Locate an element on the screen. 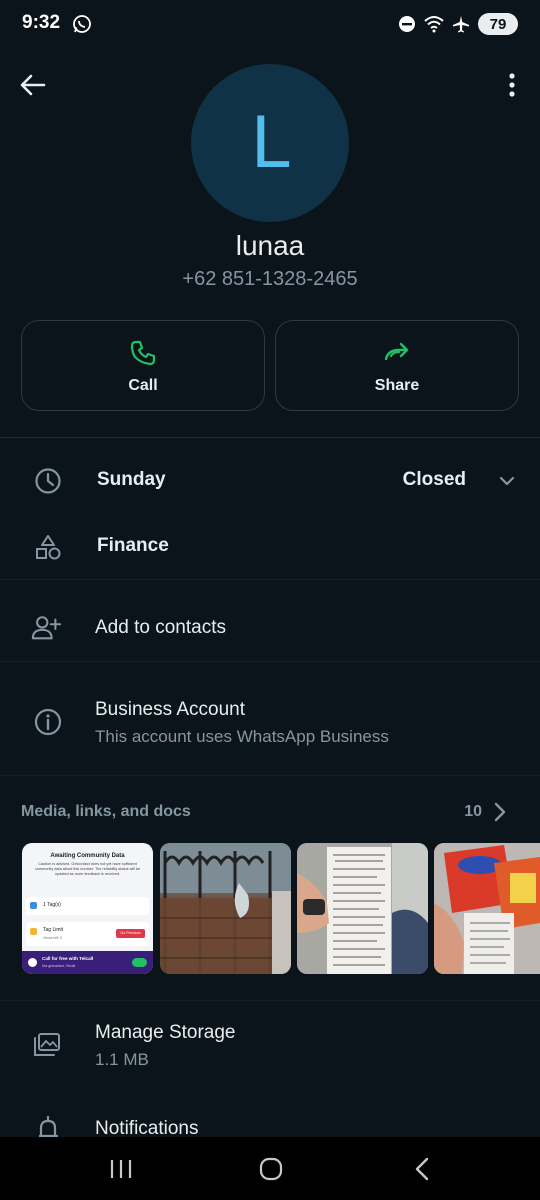 This screenshot has height=1200, width=540. thumb-footer-sub: Not getcontact, Telcall is located at coordinates (59, 966).